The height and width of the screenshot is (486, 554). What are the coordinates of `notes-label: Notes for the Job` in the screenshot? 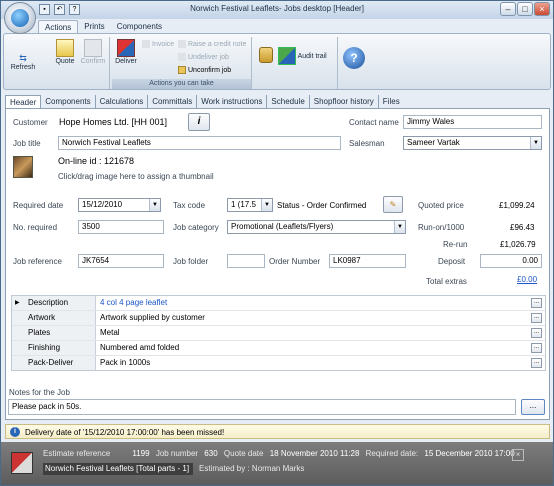 It's located at (39, 392).